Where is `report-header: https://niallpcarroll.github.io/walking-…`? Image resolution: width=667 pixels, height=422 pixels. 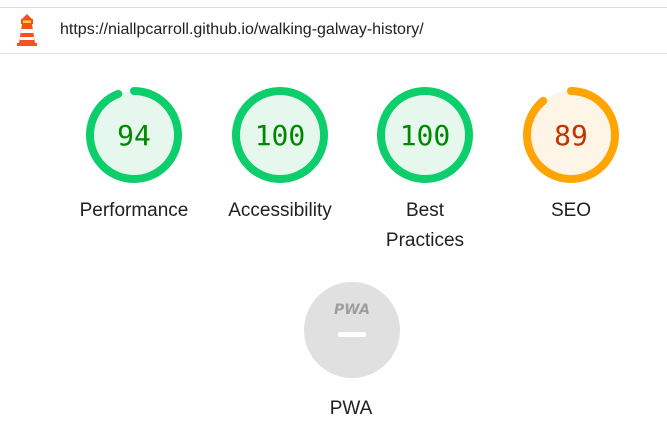
report-header: https://niallpcarroll.github.io/walking-… is located at coordinates (333, 27).